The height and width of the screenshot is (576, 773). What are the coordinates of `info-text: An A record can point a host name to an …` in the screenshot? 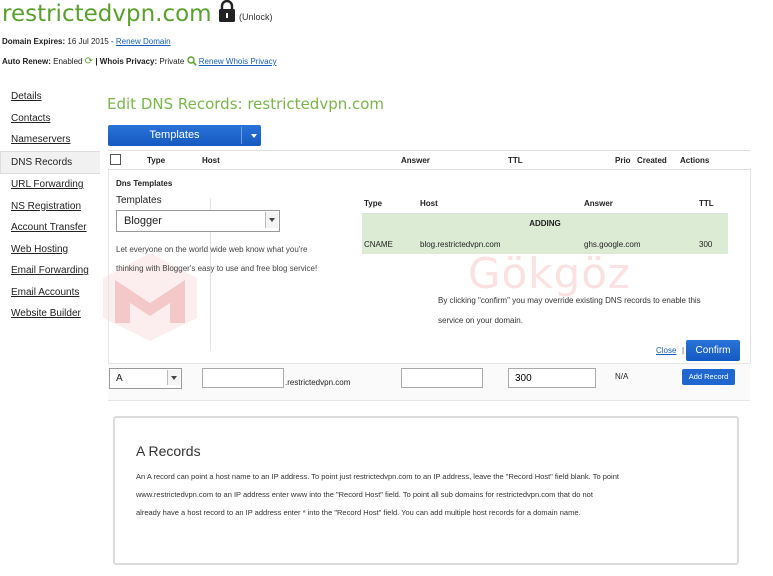 It's located at (377, 476).